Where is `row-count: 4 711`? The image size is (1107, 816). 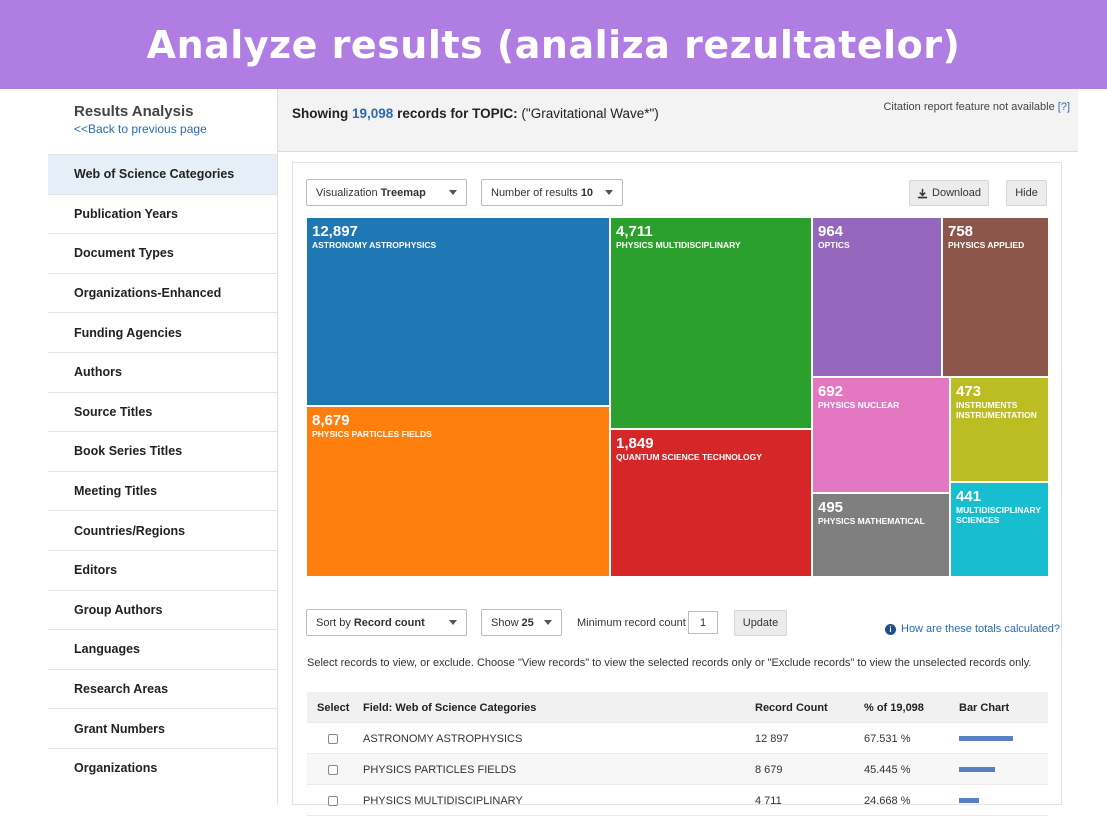
row-count: 4 711 is located at coordinates (768, 800).